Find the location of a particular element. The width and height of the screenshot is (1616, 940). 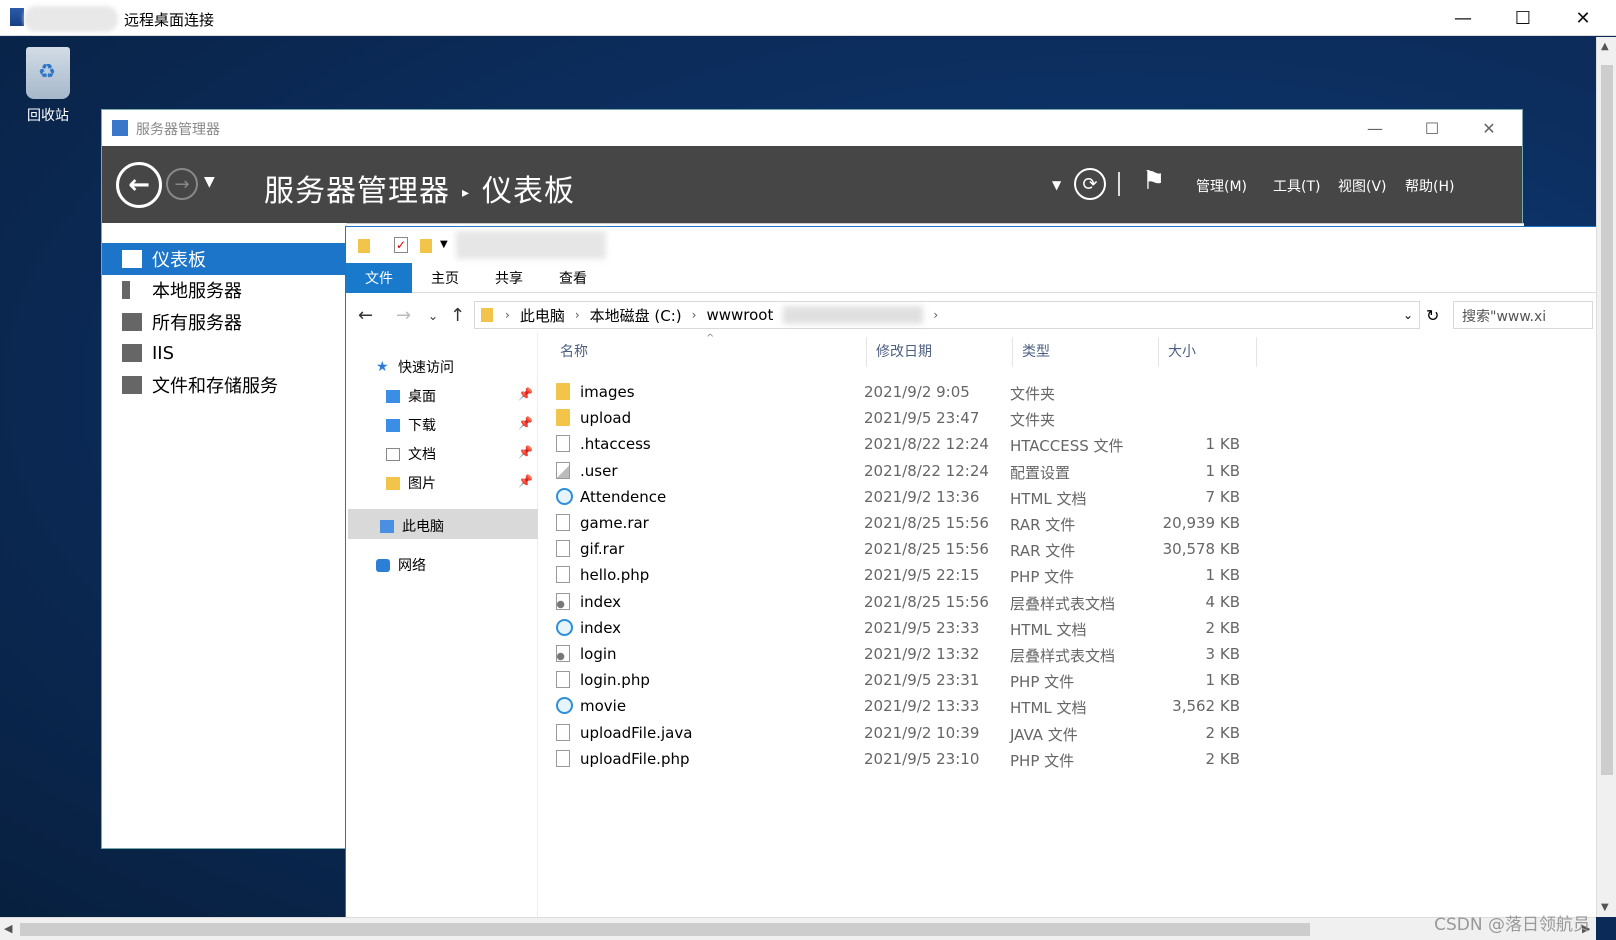

file-row: game.rar 2021/8/25 15:56 RAR 文件 20,939 KB is located at coordinates (905, 523).